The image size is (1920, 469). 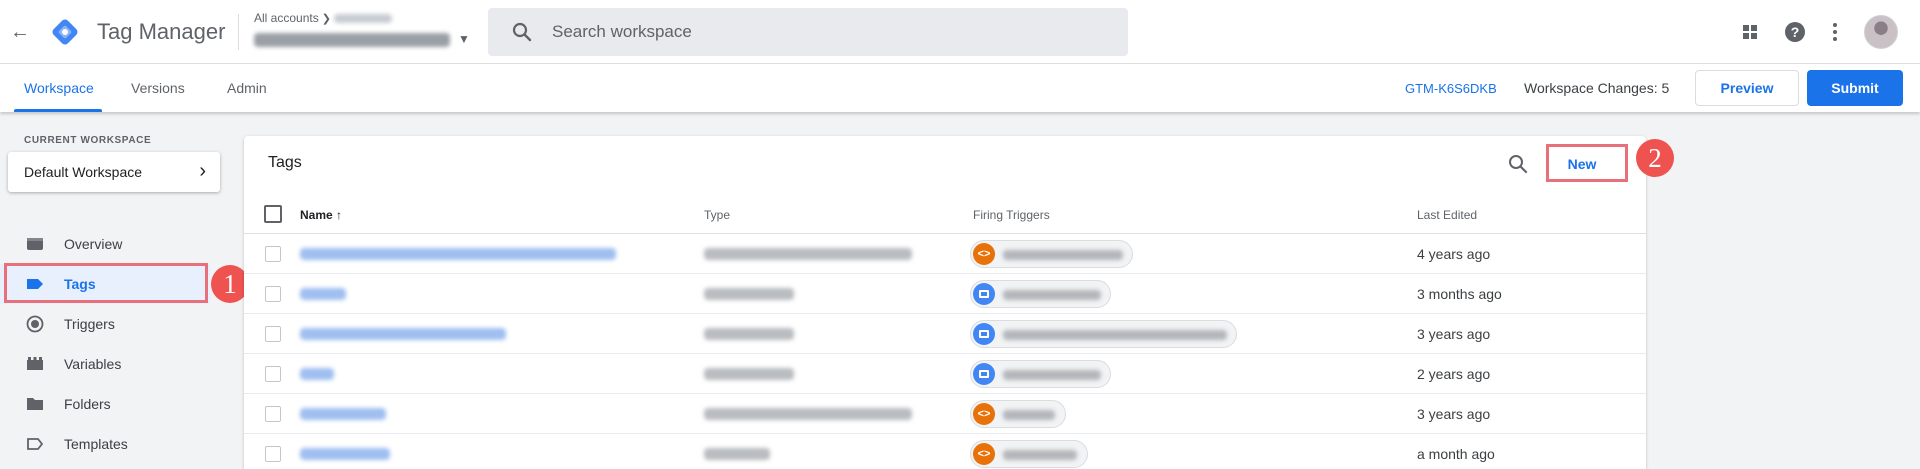 What do you see at coordinates (87, 404) in the screenshot?
I see `sidebar-item-label: Folders` at bounding box center [87, 404].